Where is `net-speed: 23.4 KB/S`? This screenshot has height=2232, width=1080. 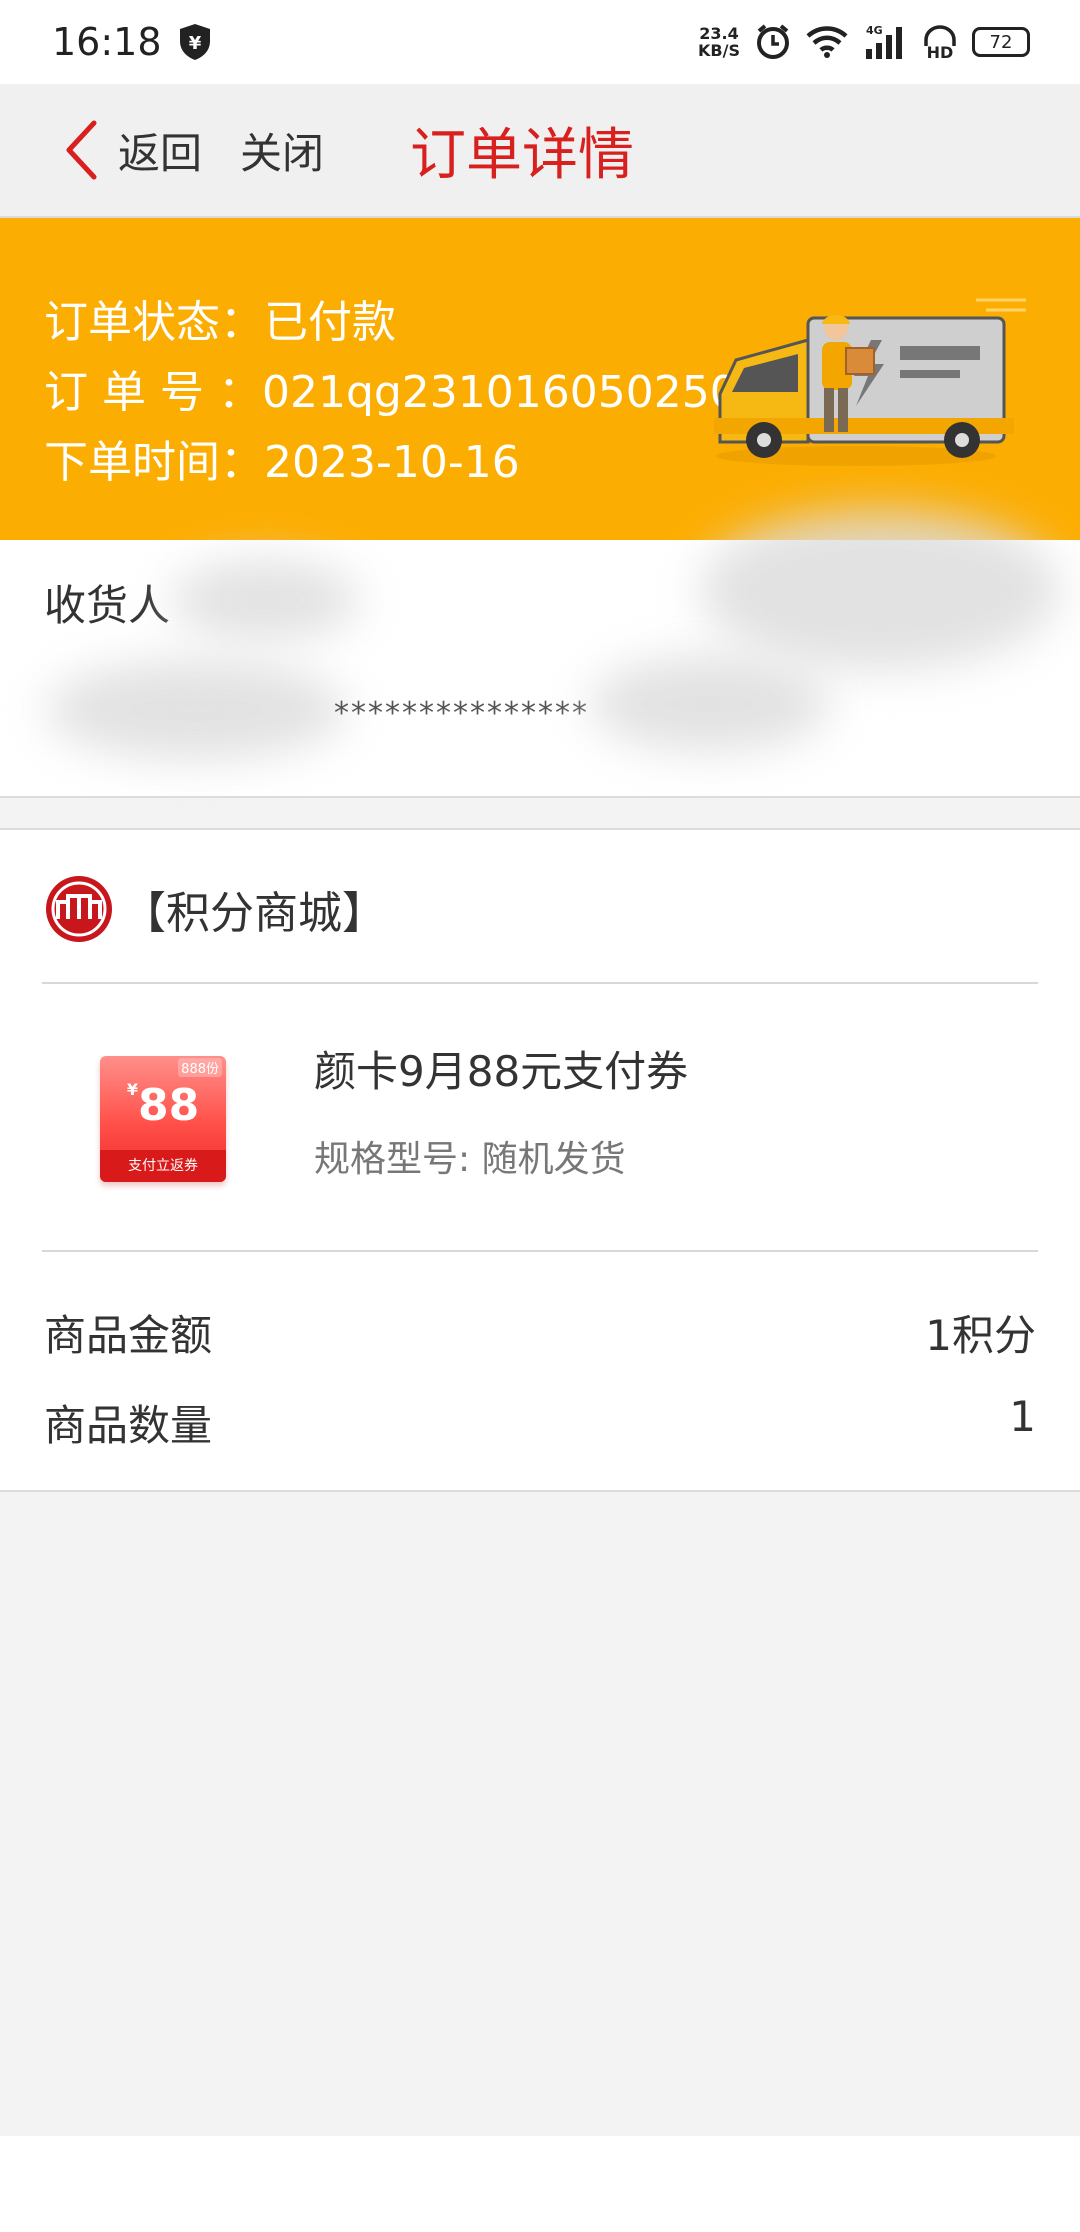
net-speed: 23.4 KB/S is located at coordinates (719, 42).